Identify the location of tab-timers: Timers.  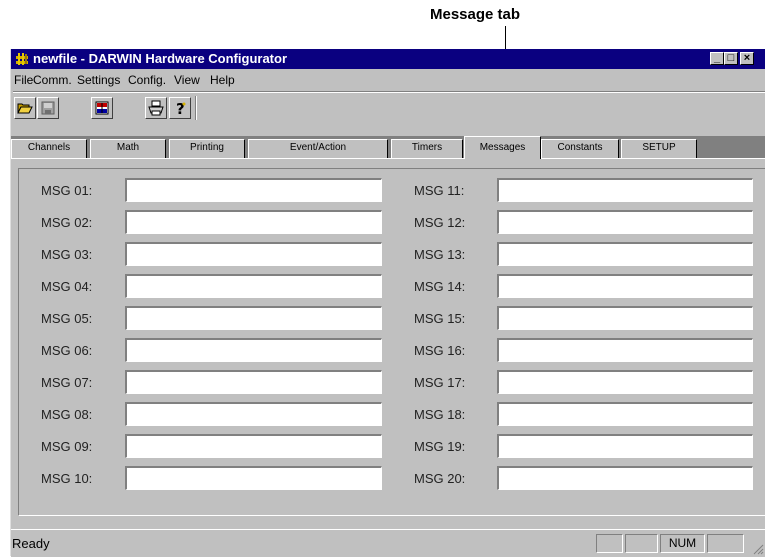
(427, 148).